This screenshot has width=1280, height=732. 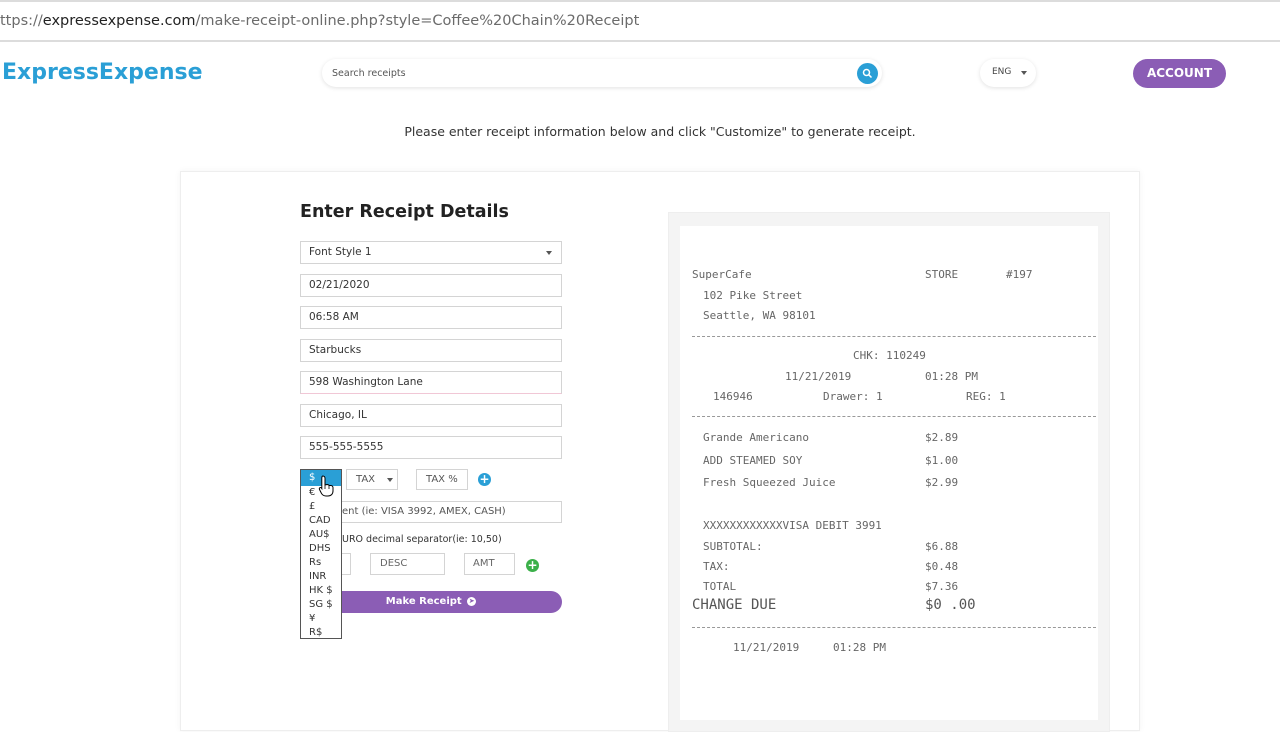 What do you see at coordinates (733, 396) in the screenshot?
I see `receipt-order-id: 146946` at bounding box center [733, 396].